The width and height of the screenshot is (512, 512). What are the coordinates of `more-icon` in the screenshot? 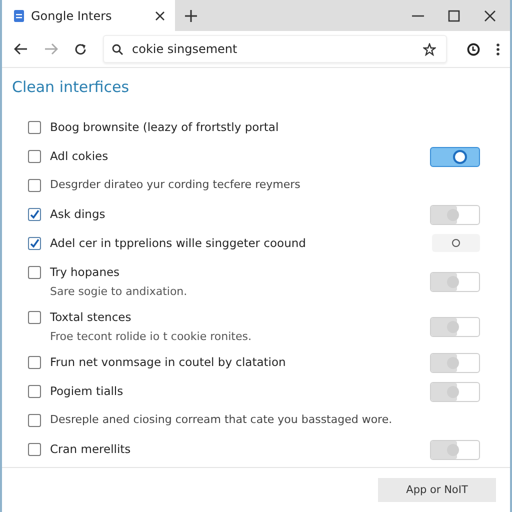 It's located at (498, 49).